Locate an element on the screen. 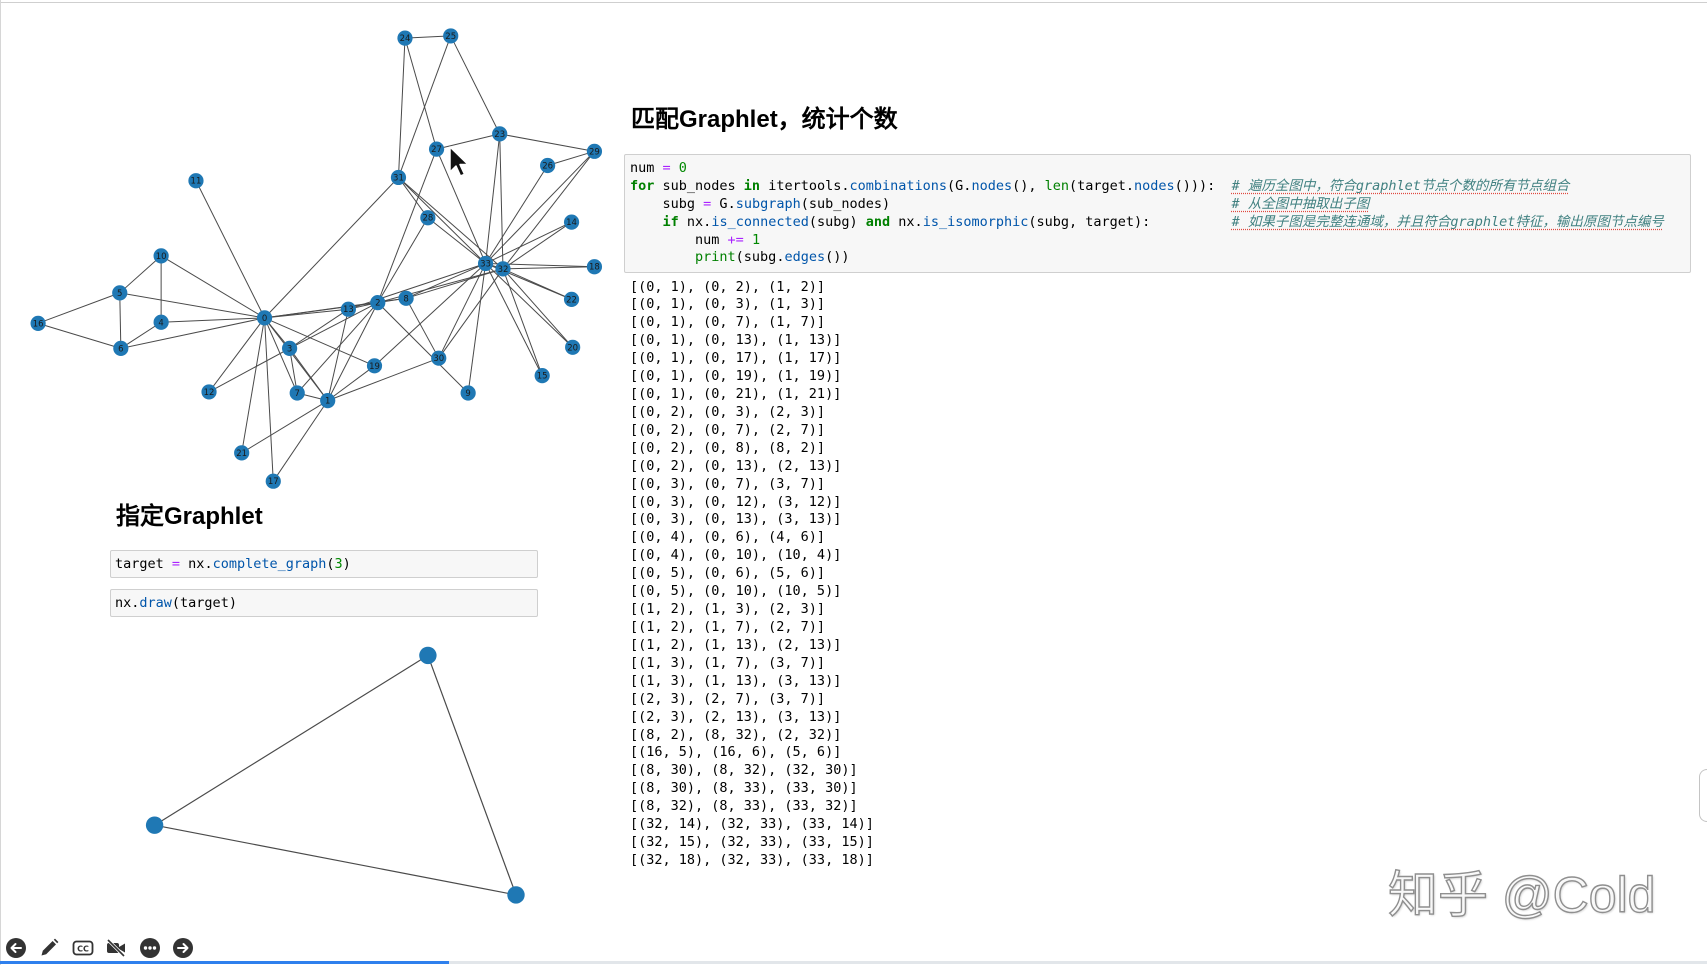 This screenshot has width=1707, height=965. next-icon is located at coordinates (183, 948).